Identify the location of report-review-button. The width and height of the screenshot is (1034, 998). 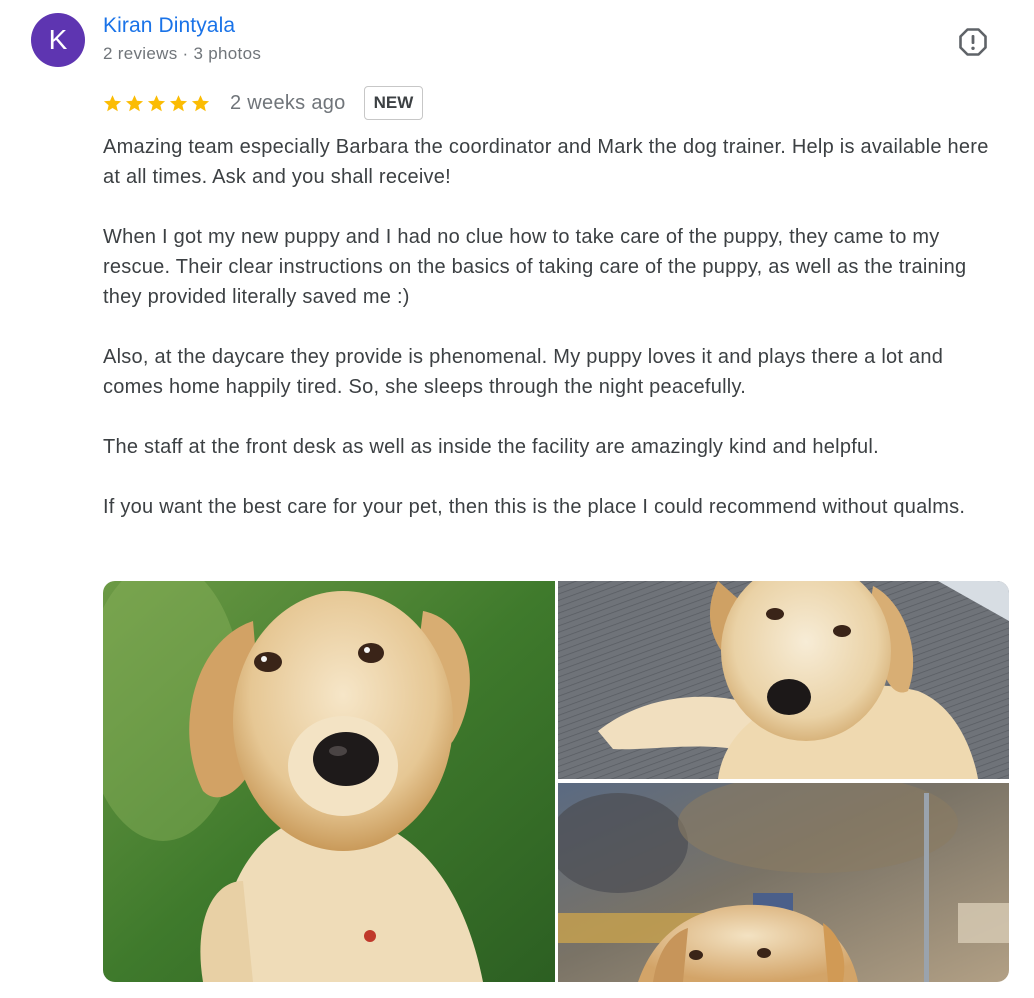
(973, 42).